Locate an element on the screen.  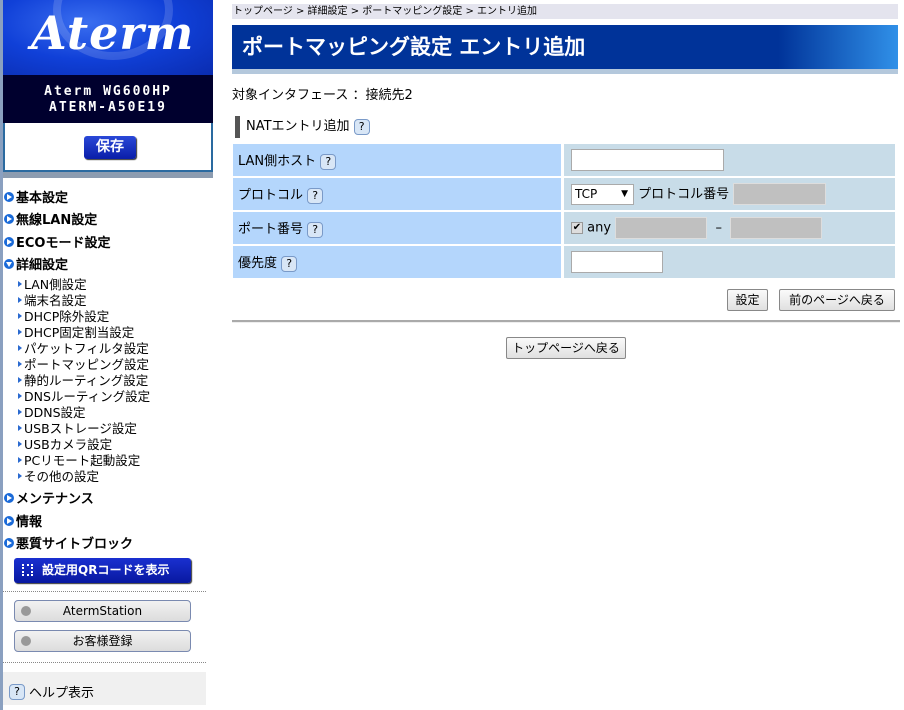
menu-advanced: 詳細設定 is located at coordinates (36, 263).